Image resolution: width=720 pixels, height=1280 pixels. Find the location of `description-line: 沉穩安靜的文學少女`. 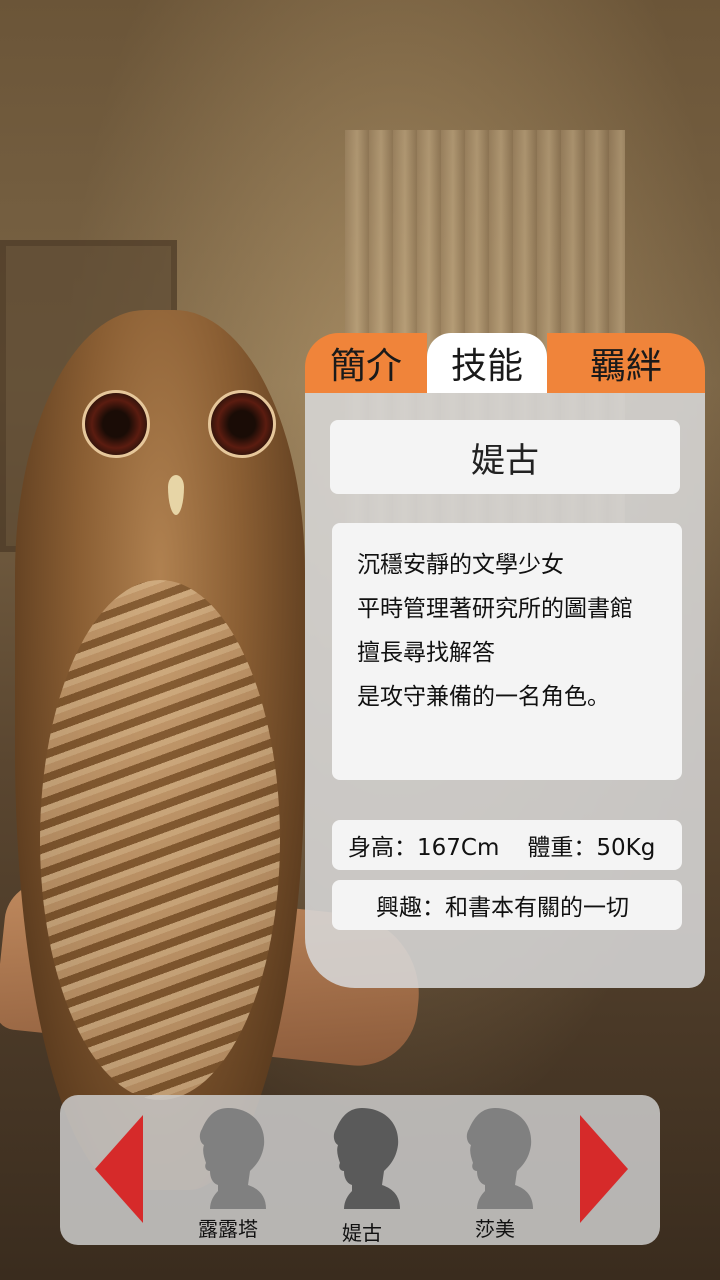

description-line: 沉穩安靜的文學少女 is located at coordinates (460, 565).